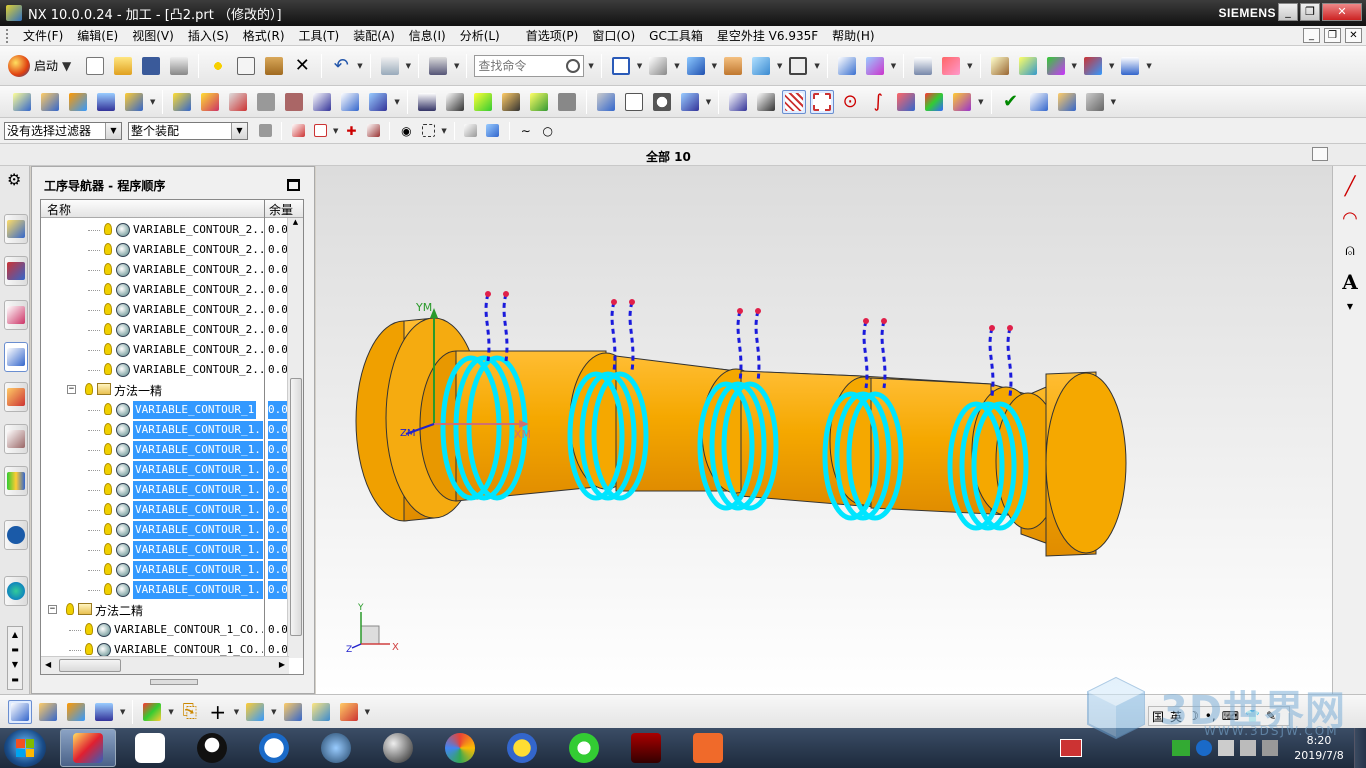 The width and height of the screenshot is (1366, 768). I want to click on delete-button: ✕, so click(302, 66).